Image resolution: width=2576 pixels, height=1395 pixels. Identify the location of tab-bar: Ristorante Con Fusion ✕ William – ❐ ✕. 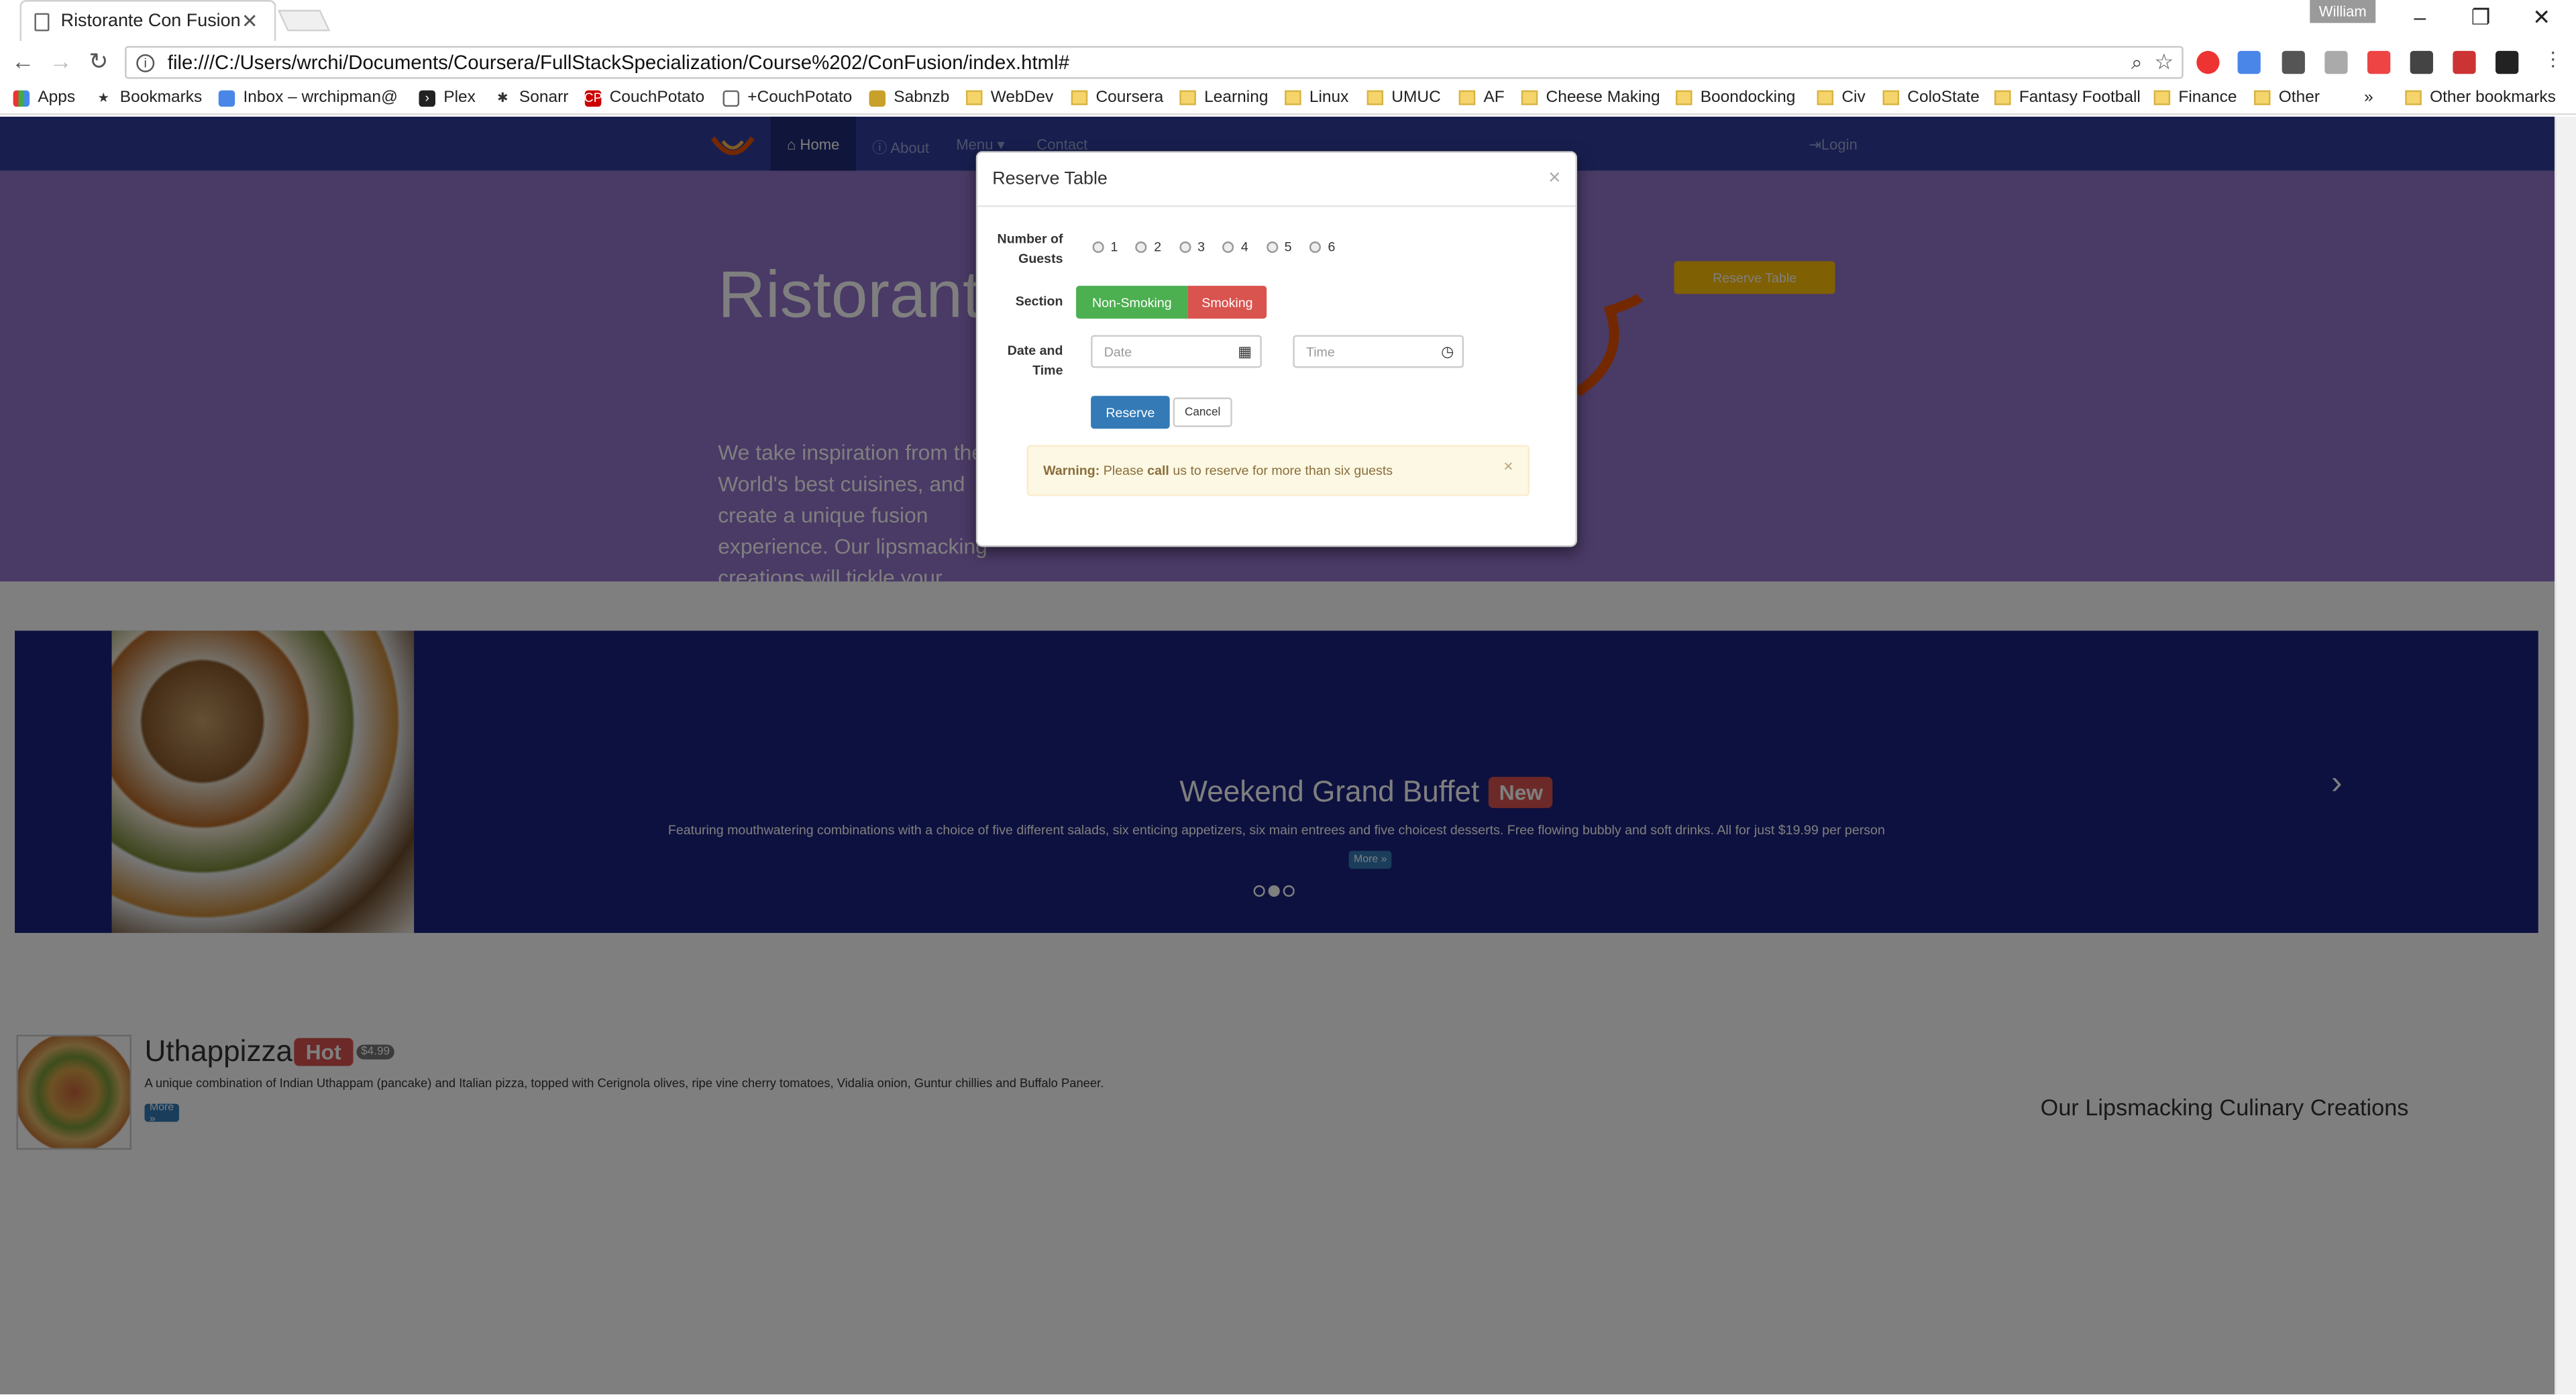
(1288, 21).